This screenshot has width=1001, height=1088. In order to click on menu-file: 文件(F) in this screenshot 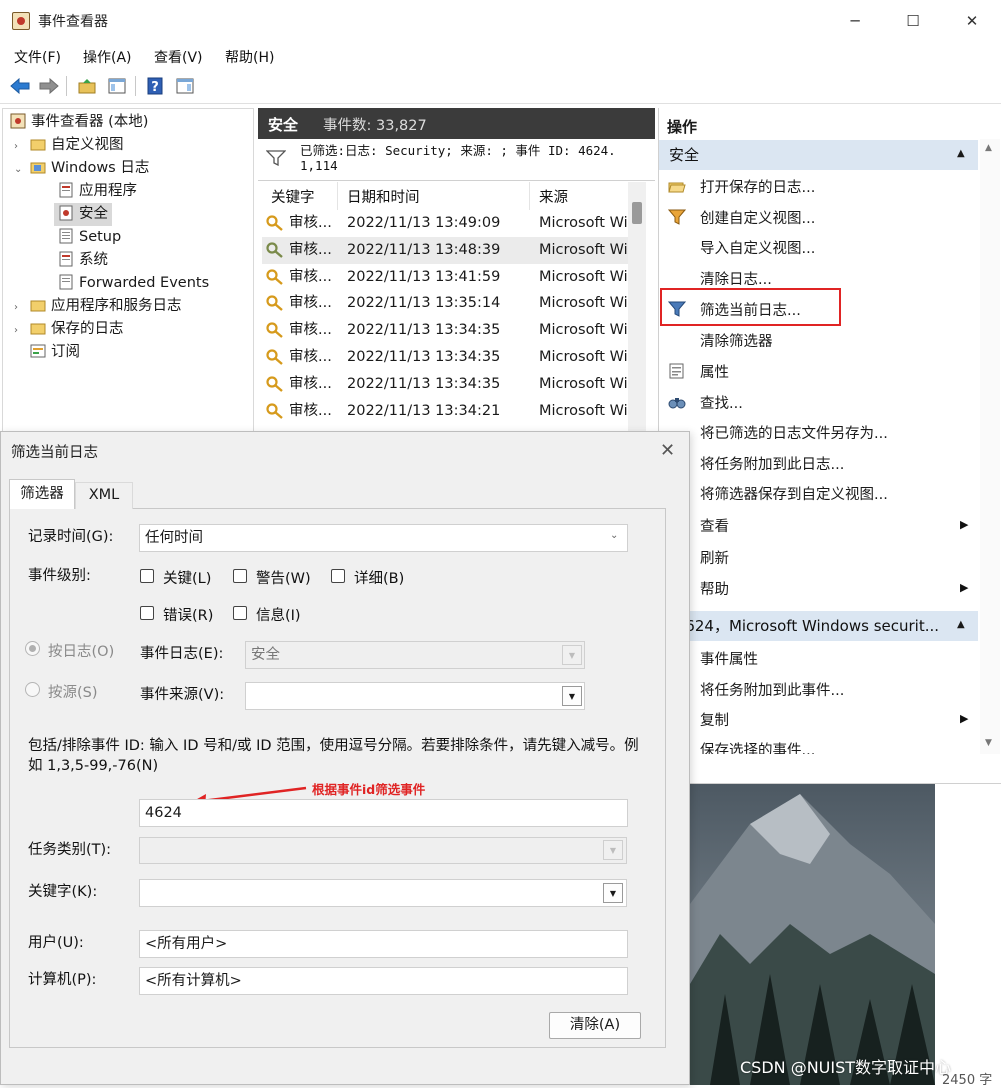, I will do `click(37, 57)`.